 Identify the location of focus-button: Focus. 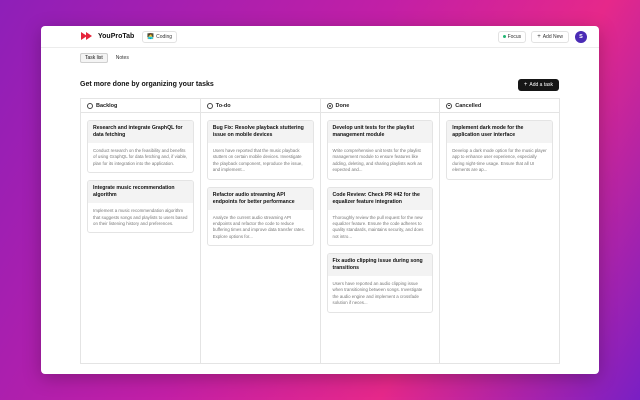
(512, 36).